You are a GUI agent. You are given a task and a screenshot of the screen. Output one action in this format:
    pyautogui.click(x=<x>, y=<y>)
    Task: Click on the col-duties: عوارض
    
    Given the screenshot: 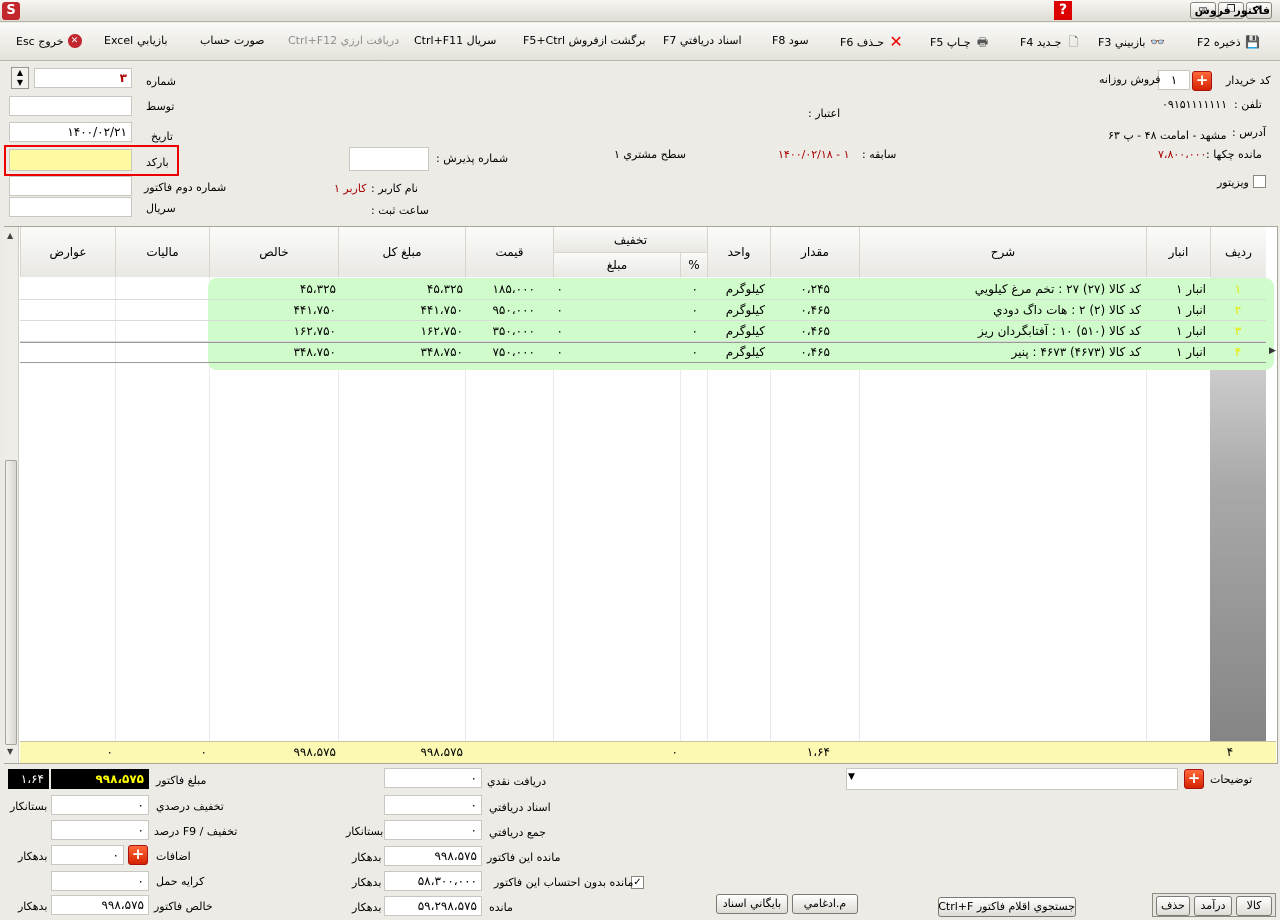 What is the action you would take?
    pyautogui.click(x=67, y=252)
    